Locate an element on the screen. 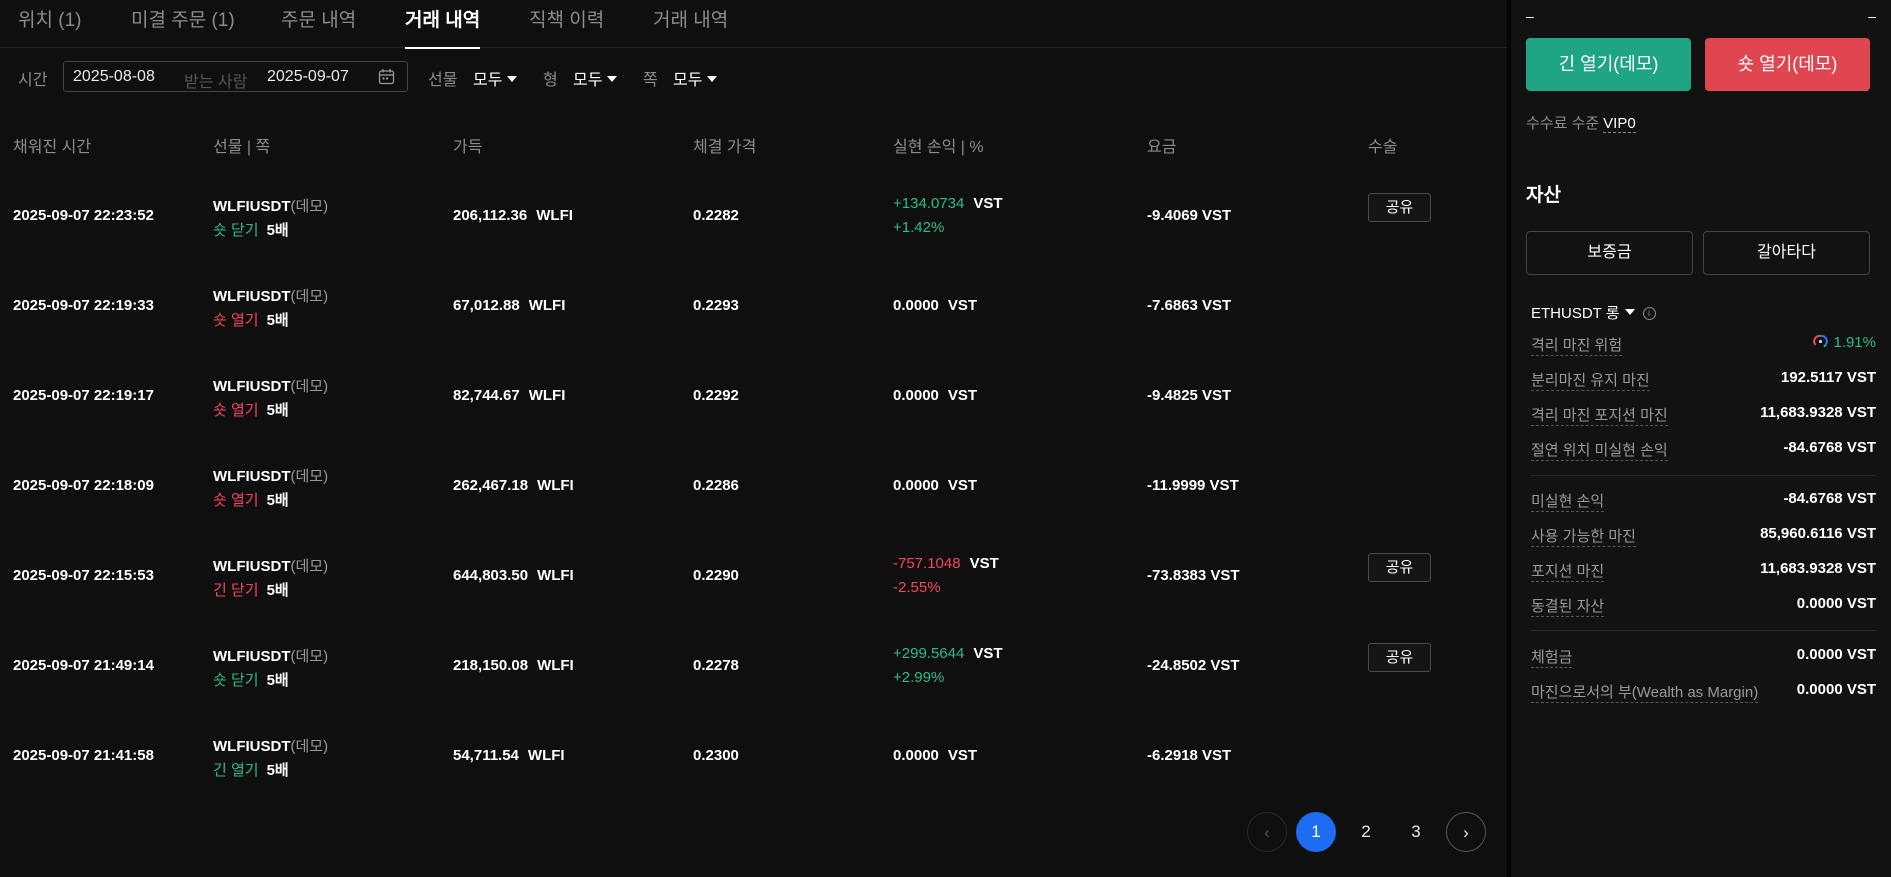 This screenshot has width=1891, height=877. pnl-value: +299.5644 is located at coordinates (929, 653).